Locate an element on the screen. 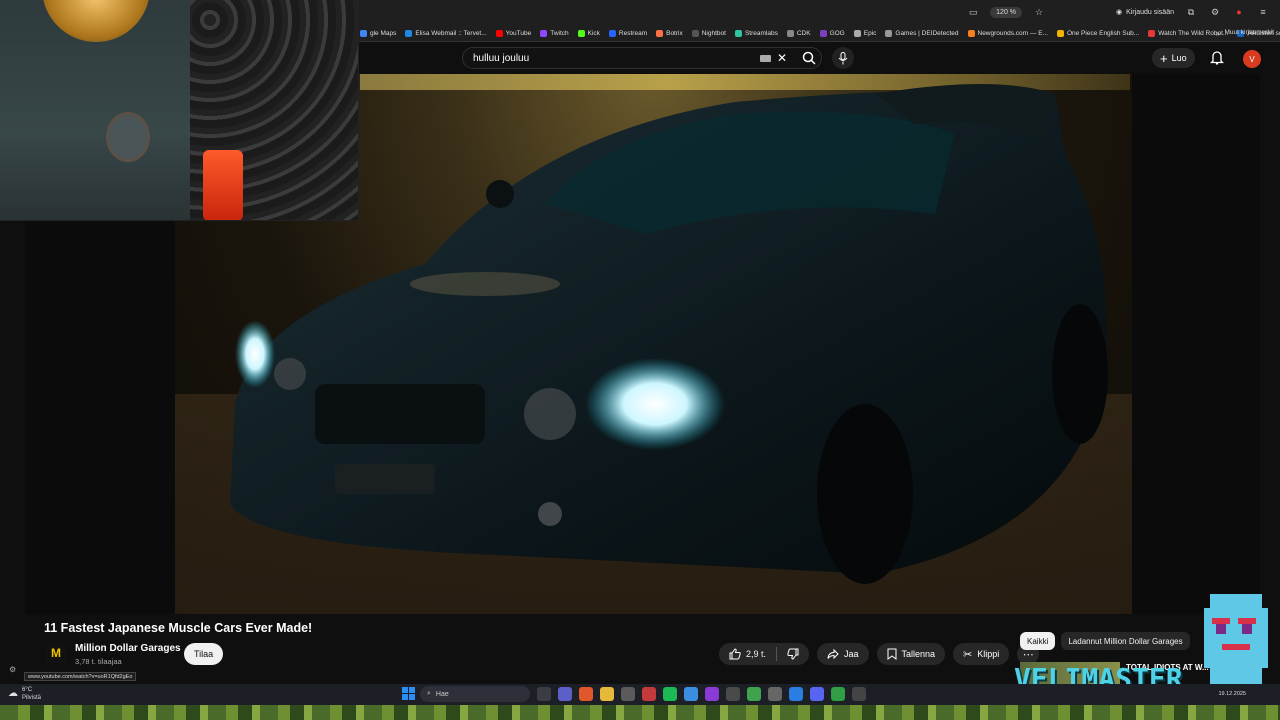 The width and height of the screenshot is (1280, 720). taskbar-search: ⌕ Hae is located at coordinates (475, 694).